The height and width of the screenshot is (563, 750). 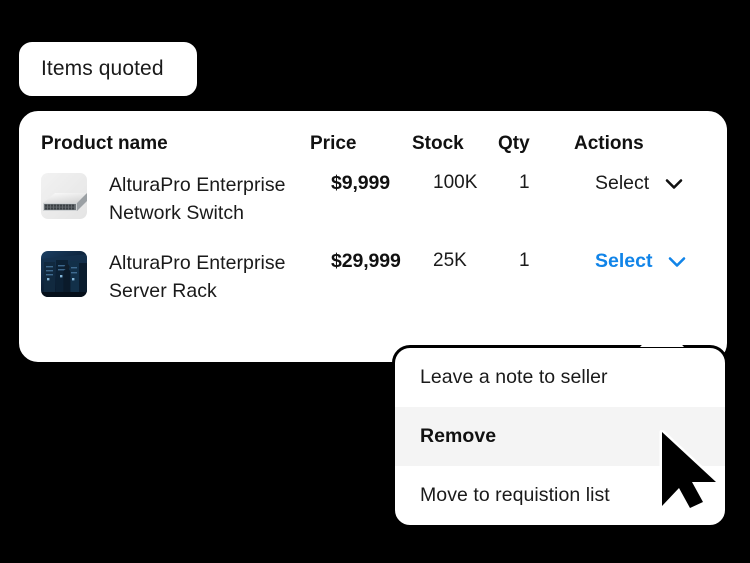 I want to click on table-header-row: Product name Price Stock Qty Actions, so click(x=373, y=133).